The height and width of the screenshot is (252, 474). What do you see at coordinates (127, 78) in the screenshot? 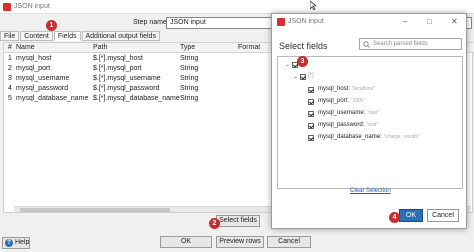
I see `row-path: $.[*].mysql_username` at bounding box center [127, 78].